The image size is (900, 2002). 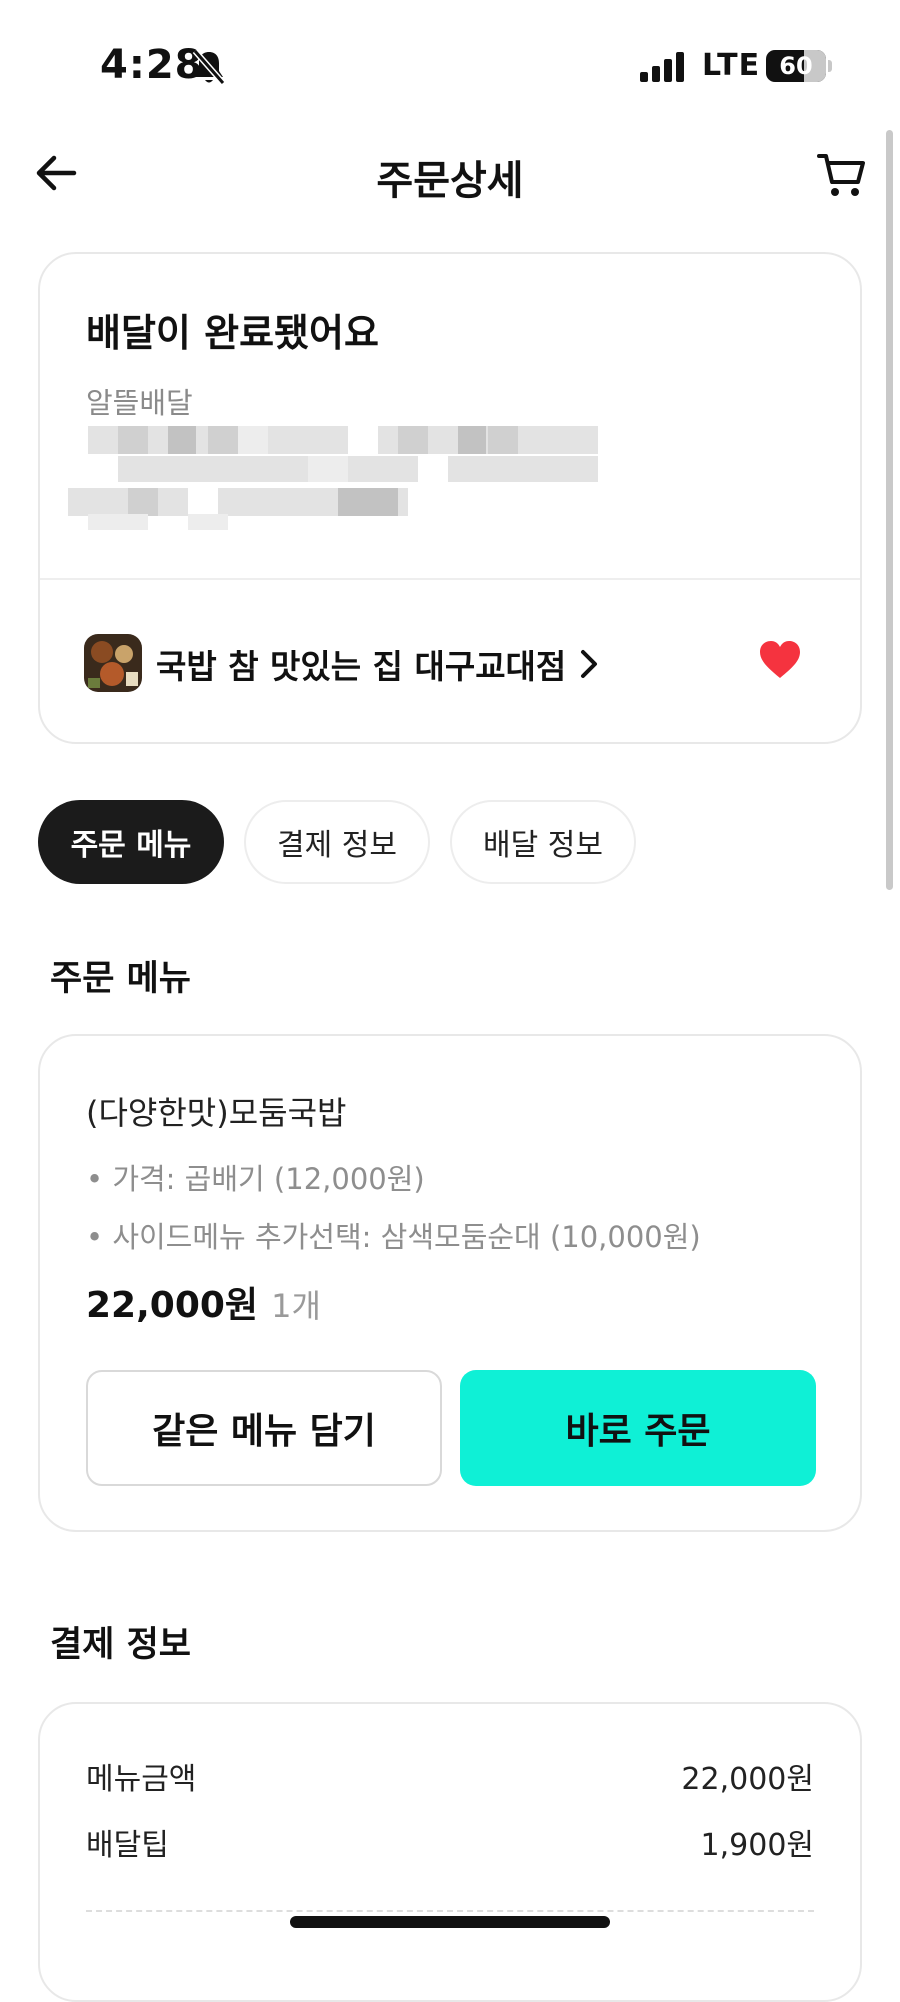 I want to click on delivery-tip-value: 1,900원, so click(x=757, y=1845).